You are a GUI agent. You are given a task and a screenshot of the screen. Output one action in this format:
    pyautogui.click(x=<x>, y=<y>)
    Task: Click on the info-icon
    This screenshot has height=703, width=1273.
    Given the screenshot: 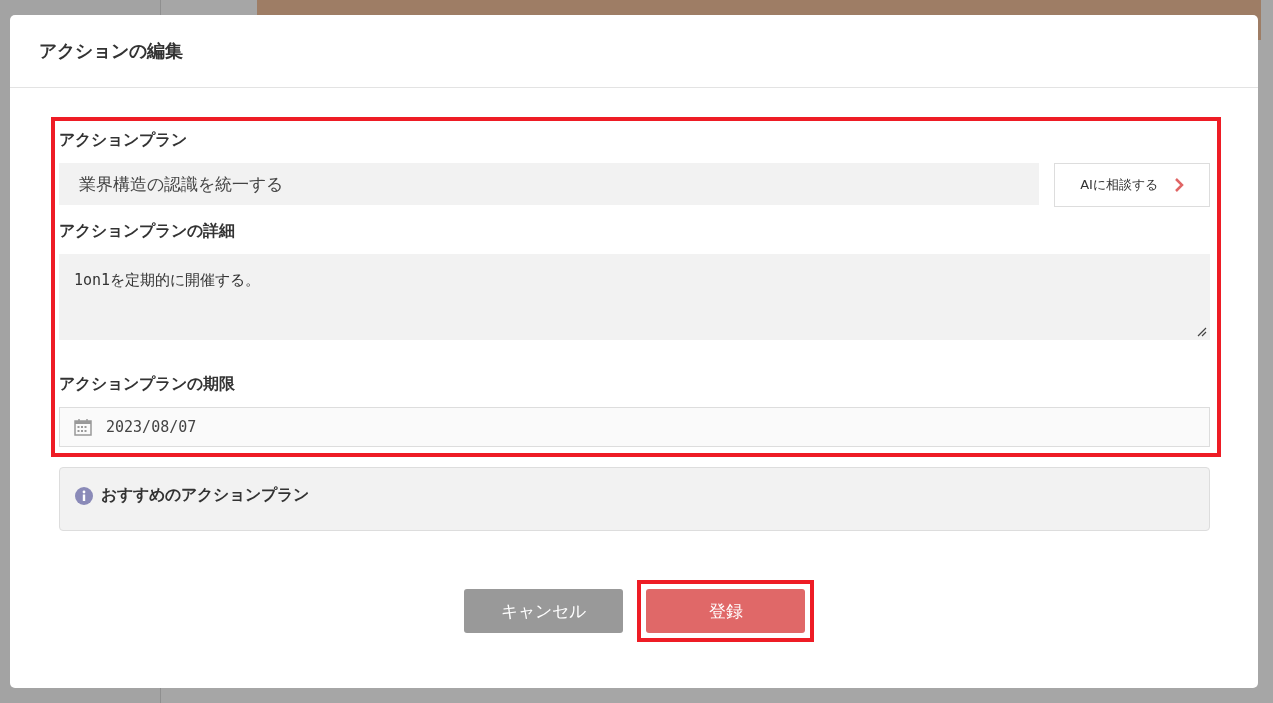 What is the action you would take?
    pyautogui.click(x=84, y=496)
    